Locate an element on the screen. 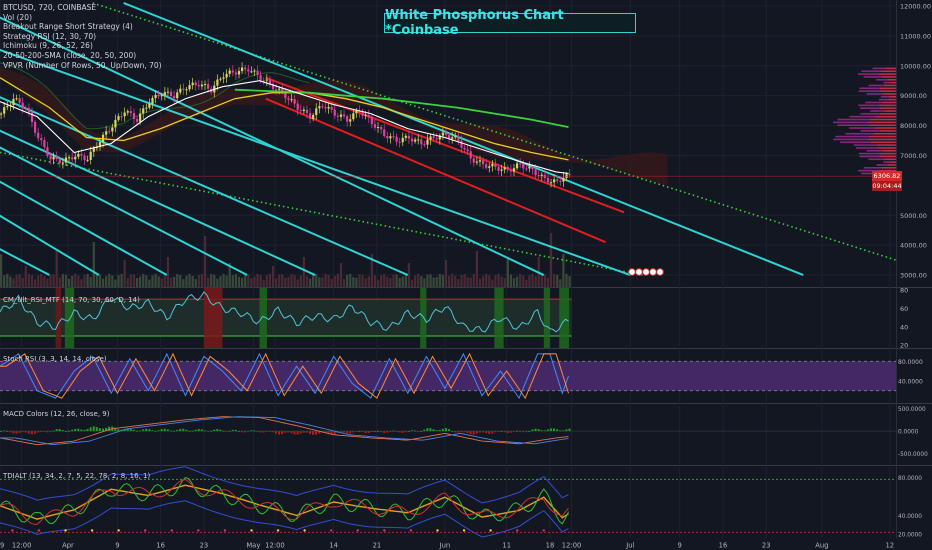 The image size is (932, 550). macd-tick-label: 0.0000 is located at coordinates (908, 433).